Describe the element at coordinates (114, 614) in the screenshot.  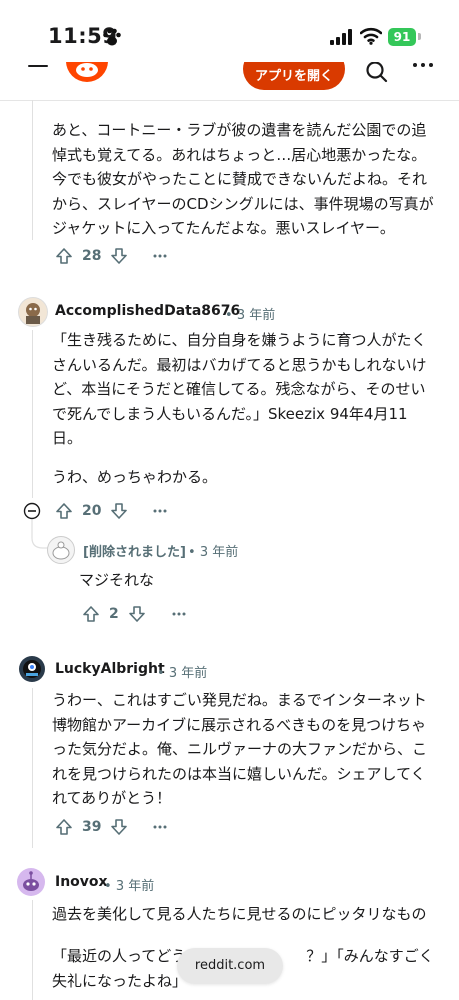
I see `vote-count: 2` at that location.